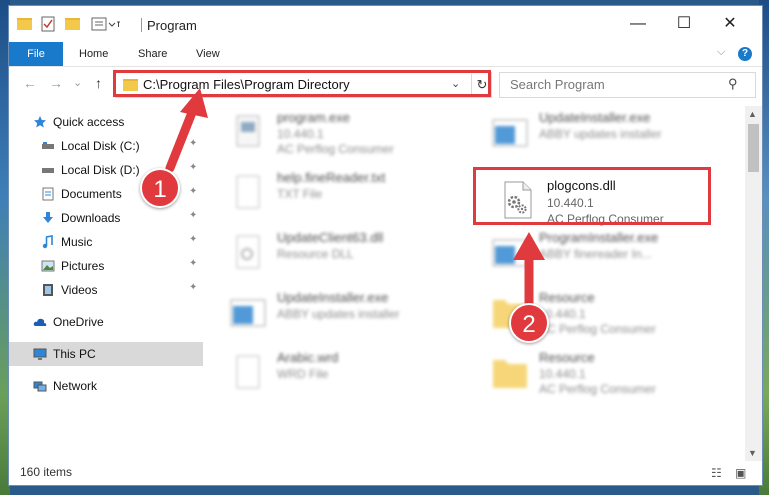 Image resolution: width=769 pixels, height=495 pixels. What do you see at coordinates (160, 188) in the screenshot?
I see `step-badge-1: 1` at bounding box center [160, 188].